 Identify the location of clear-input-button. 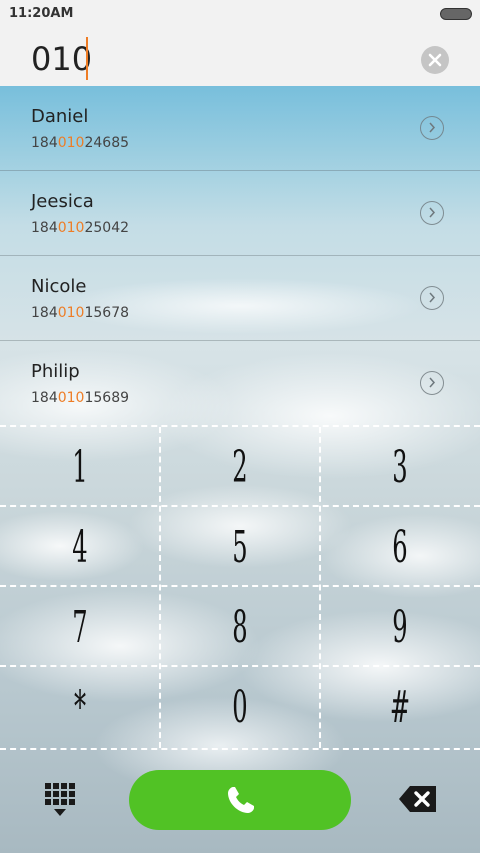
(435, 60).